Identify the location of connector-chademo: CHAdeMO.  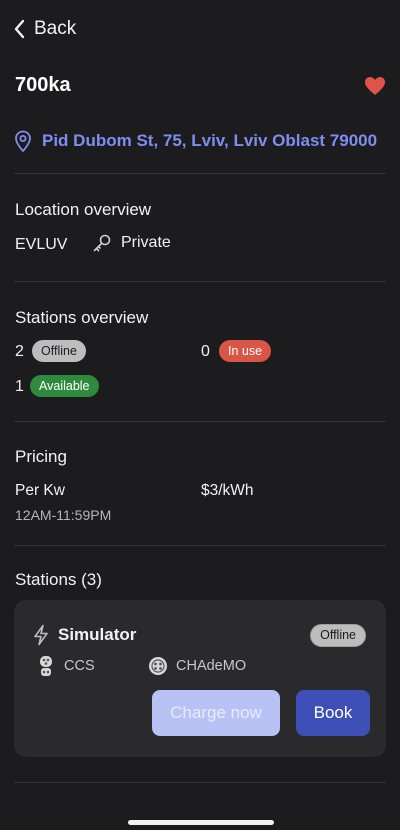
(197, 666).